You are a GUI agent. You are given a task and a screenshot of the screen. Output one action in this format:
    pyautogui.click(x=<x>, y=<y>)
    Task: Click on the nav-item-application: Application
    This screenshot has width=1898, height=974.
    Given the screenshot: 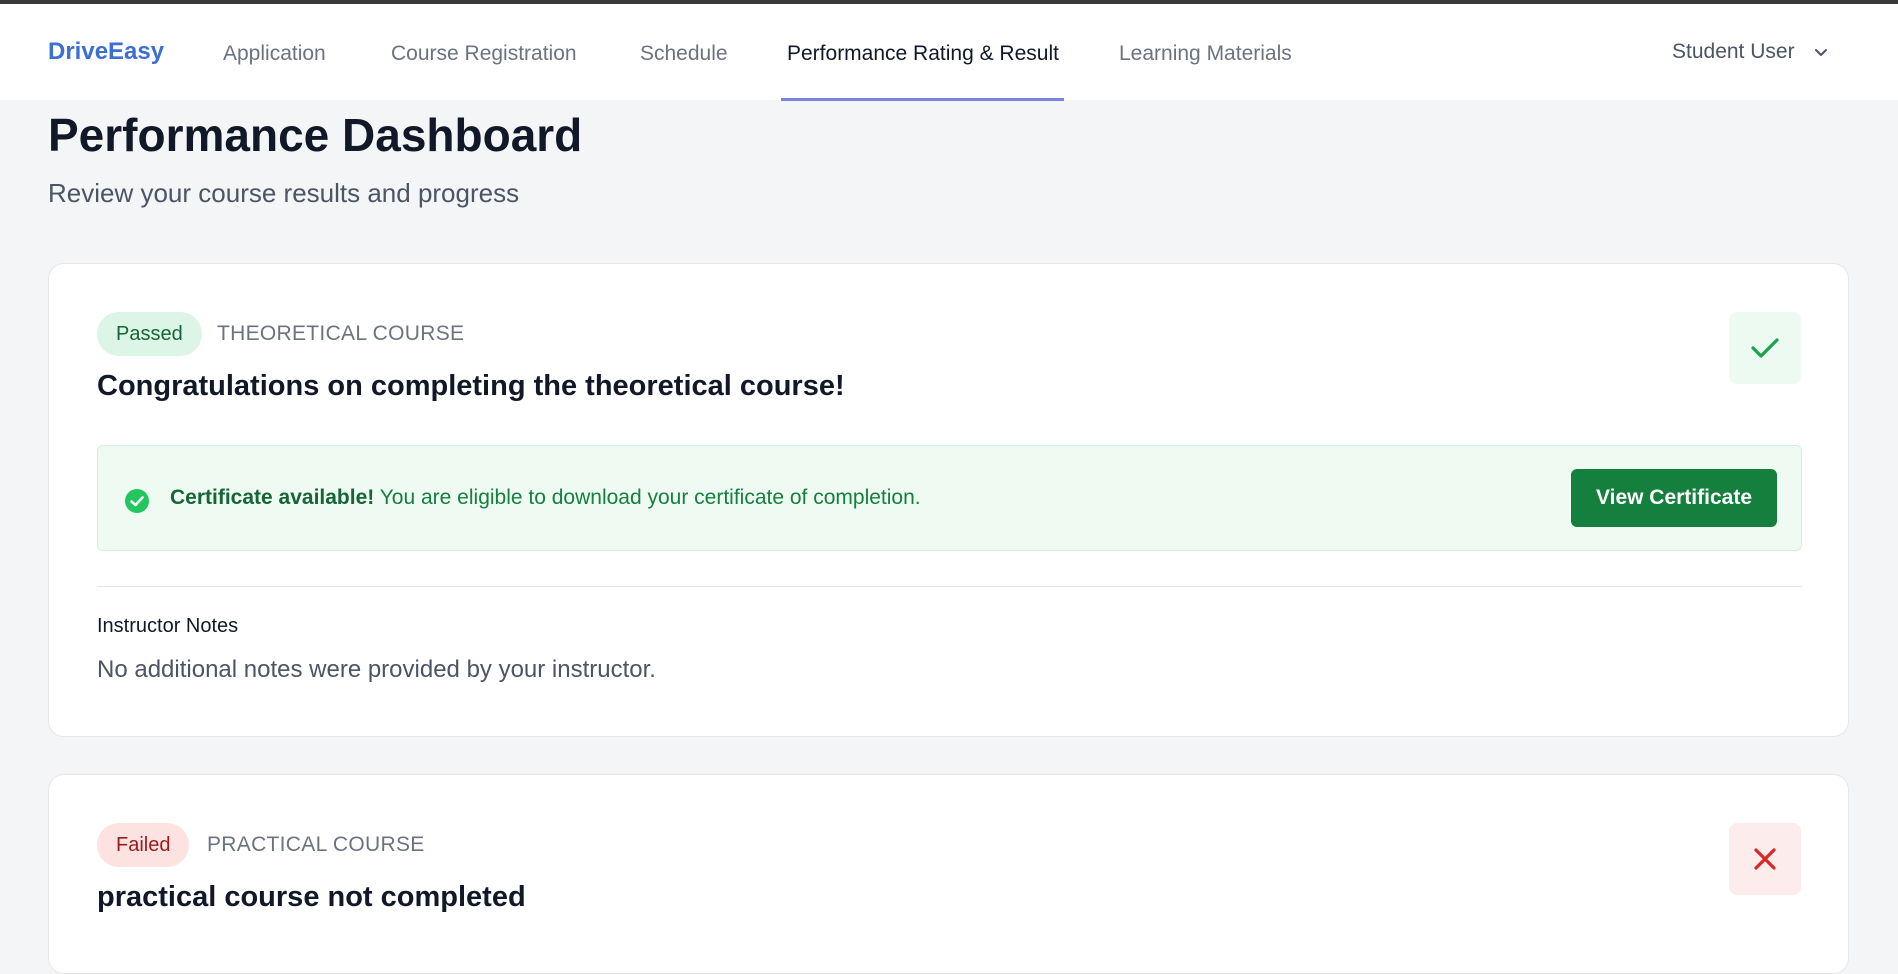 What is the action you would take?
    pyautogui.click(x=274, y=54)
    